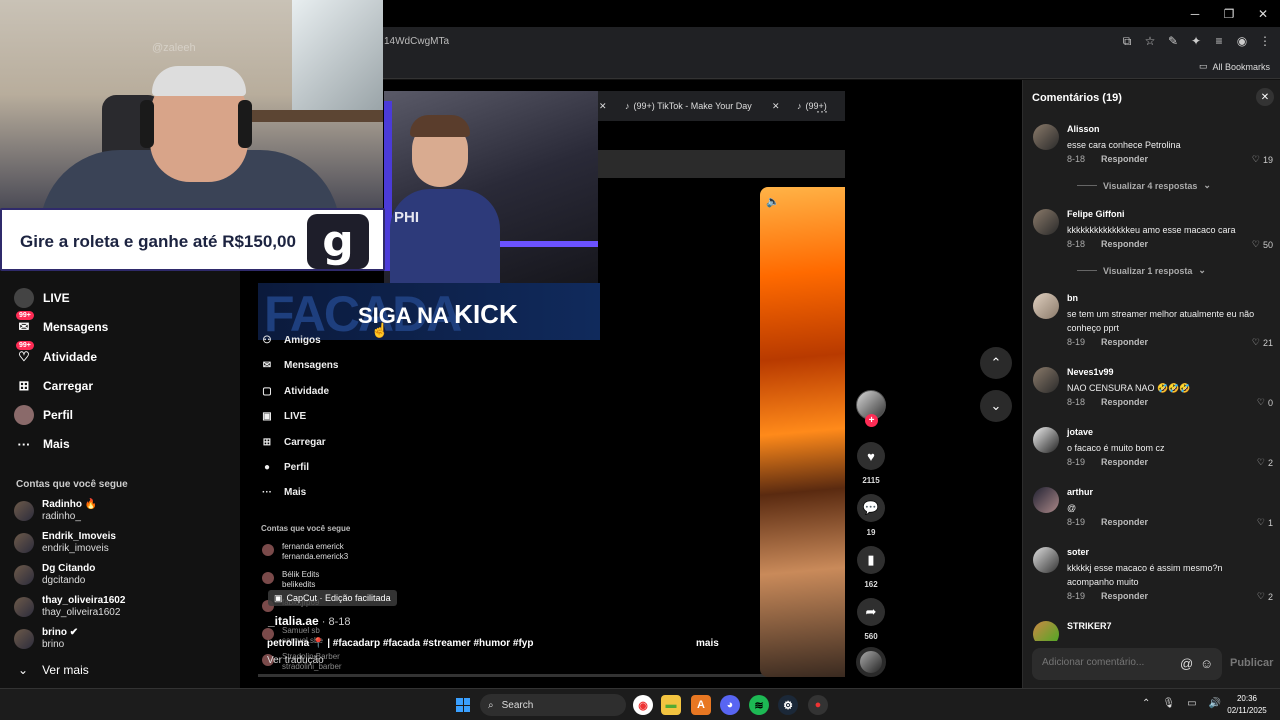 This screenshot has width=1280, height=720. Describe the element at coordinates (730, 705) in the screenshot. I see `discord-icon: ◕` at that location.